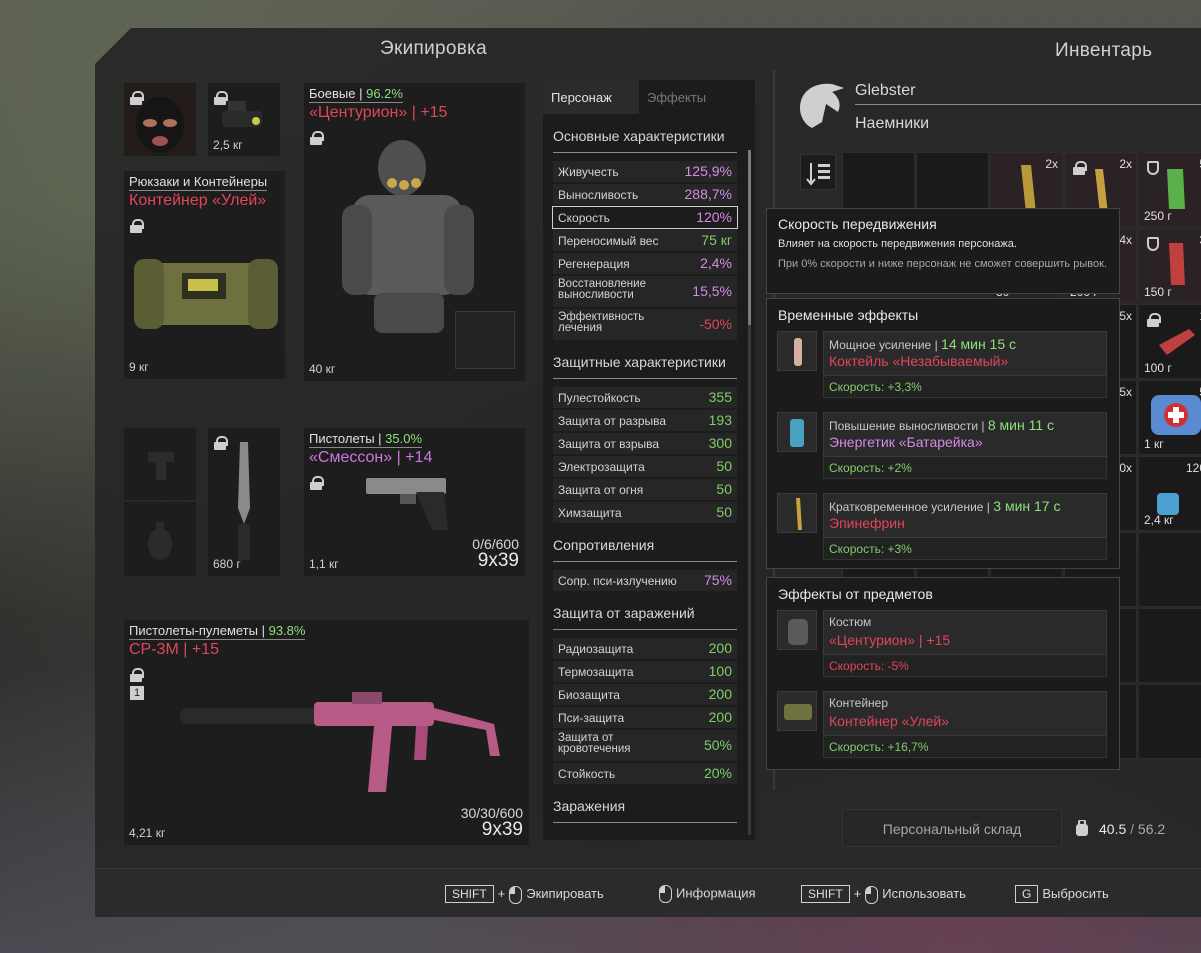  Describe the element at coordinates (1169, 341) in the screenshot. I see `inventory-cell: 1 100 г` at that location.